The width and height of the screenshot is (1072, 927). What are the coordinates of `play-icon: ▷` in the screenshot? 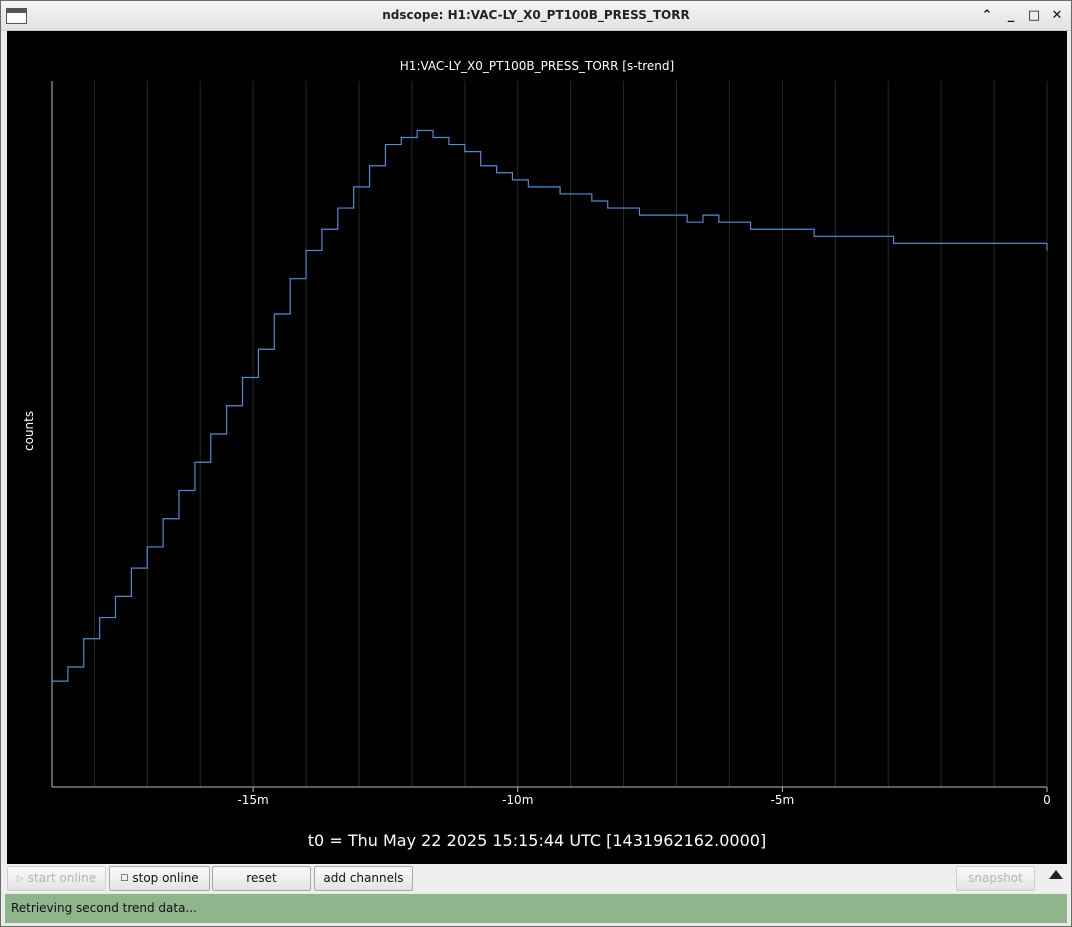 It's located at (20, 879).